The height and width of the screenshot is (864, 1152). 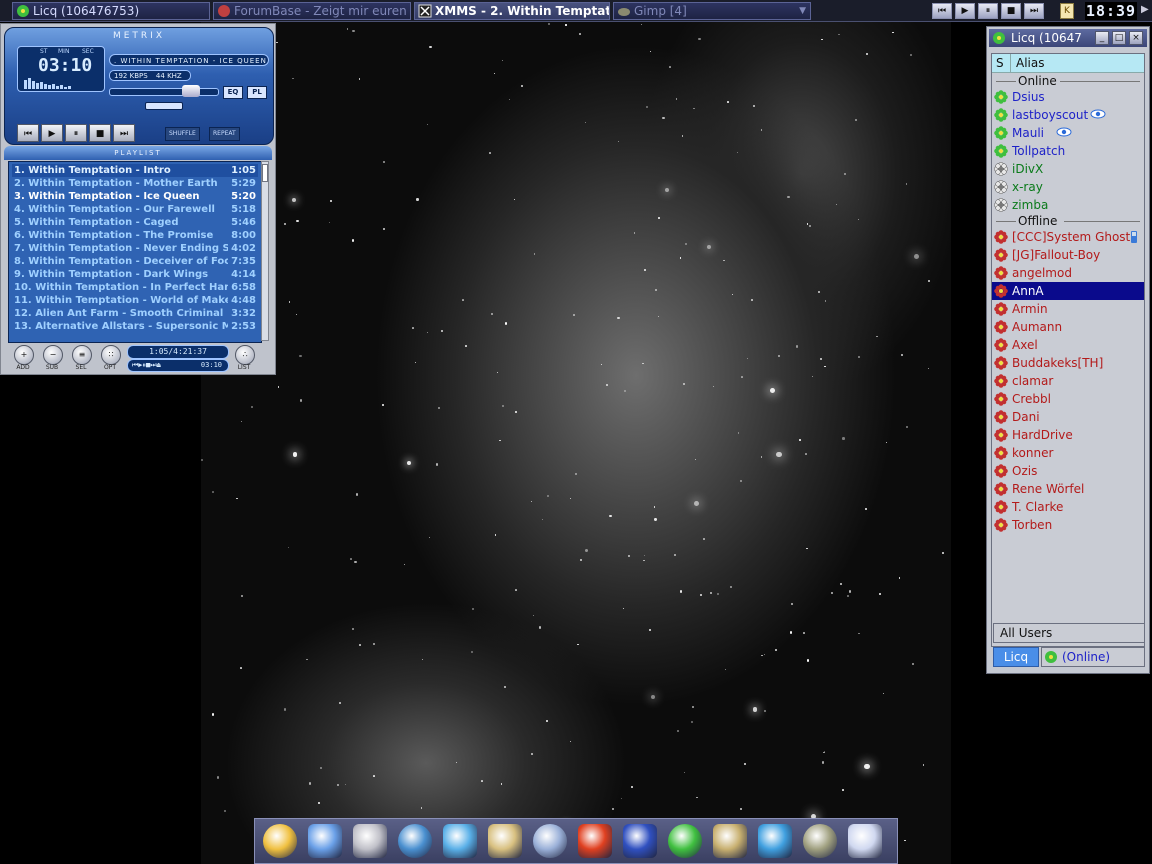 I want to click on contact-offline: Axel, so click(x=1068, y=345).